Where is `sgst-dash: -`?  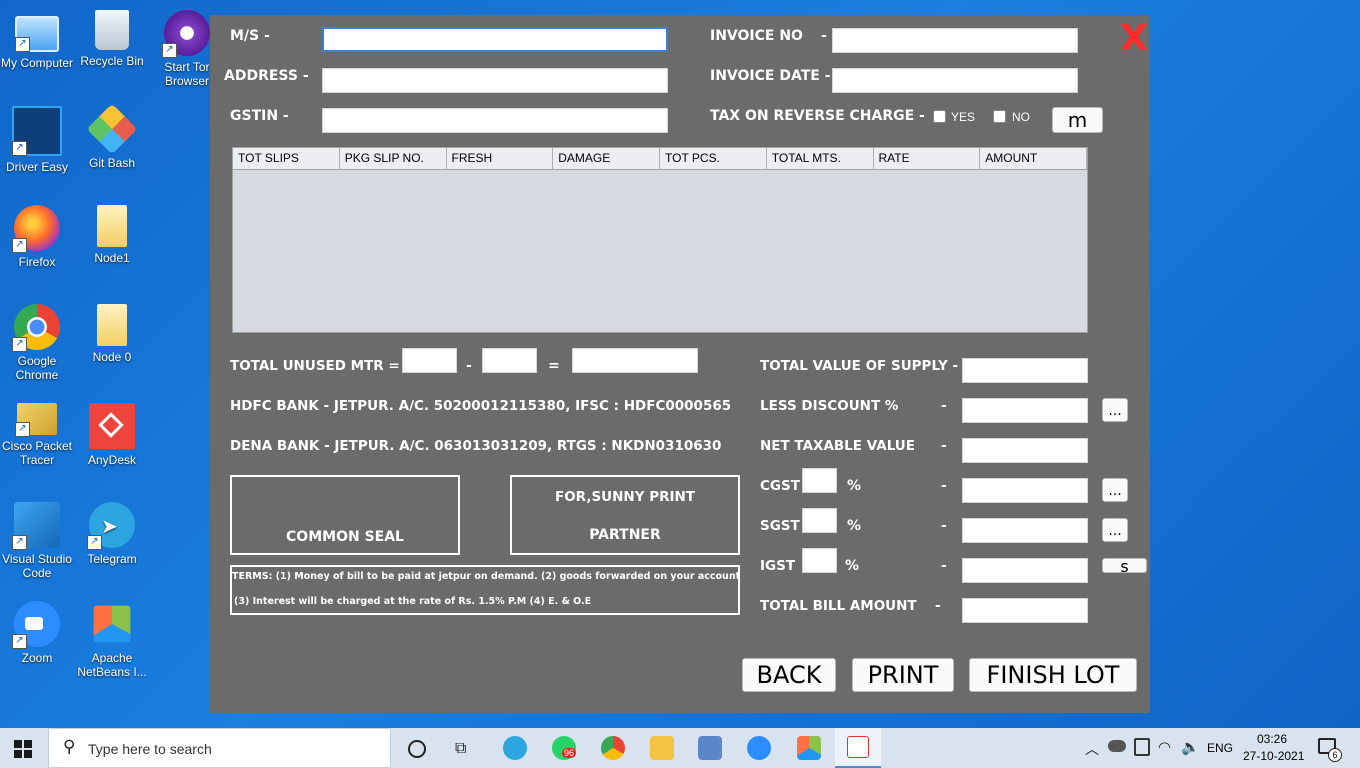 sgst-dash: - is located at coordinates (944, 526).